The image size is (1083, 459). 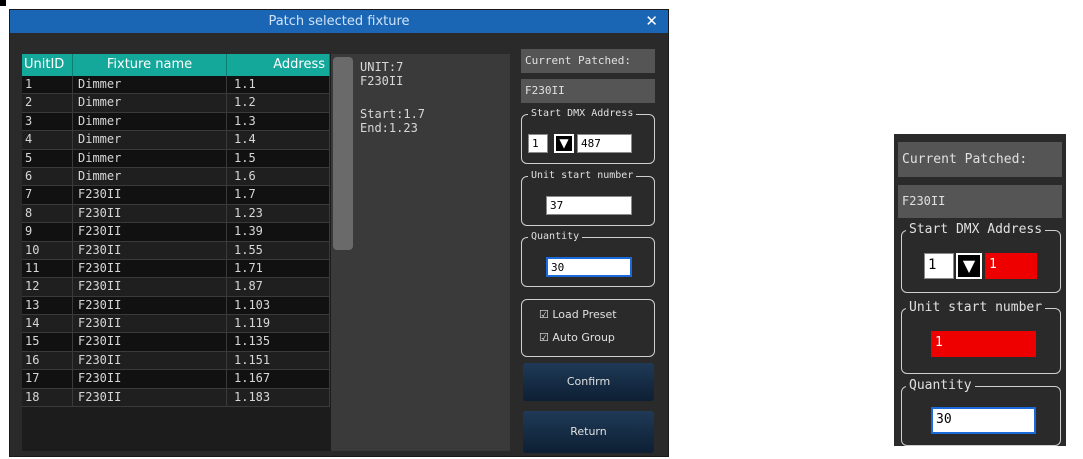 I want to click on zoom-quantity-title: Quantity, so click(x=940, y=386).